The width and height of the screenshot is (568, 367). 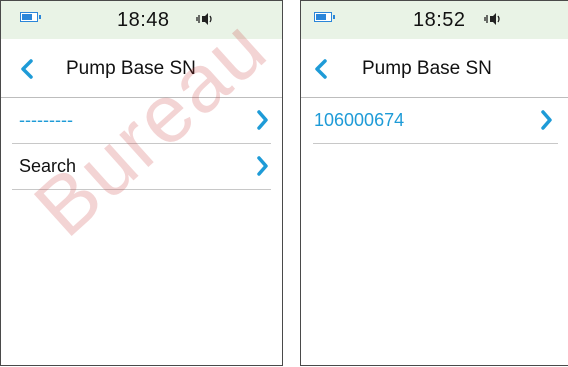 I want to click on status-time: 18:48, so click(x=143, y=20).